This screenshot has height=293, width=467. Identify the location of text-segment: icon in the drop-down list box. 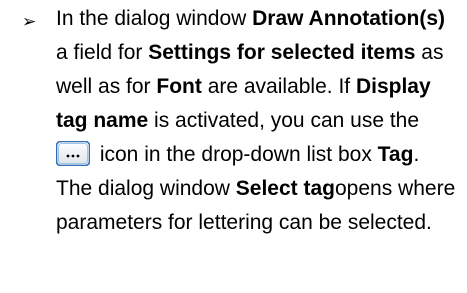
(236, 154).